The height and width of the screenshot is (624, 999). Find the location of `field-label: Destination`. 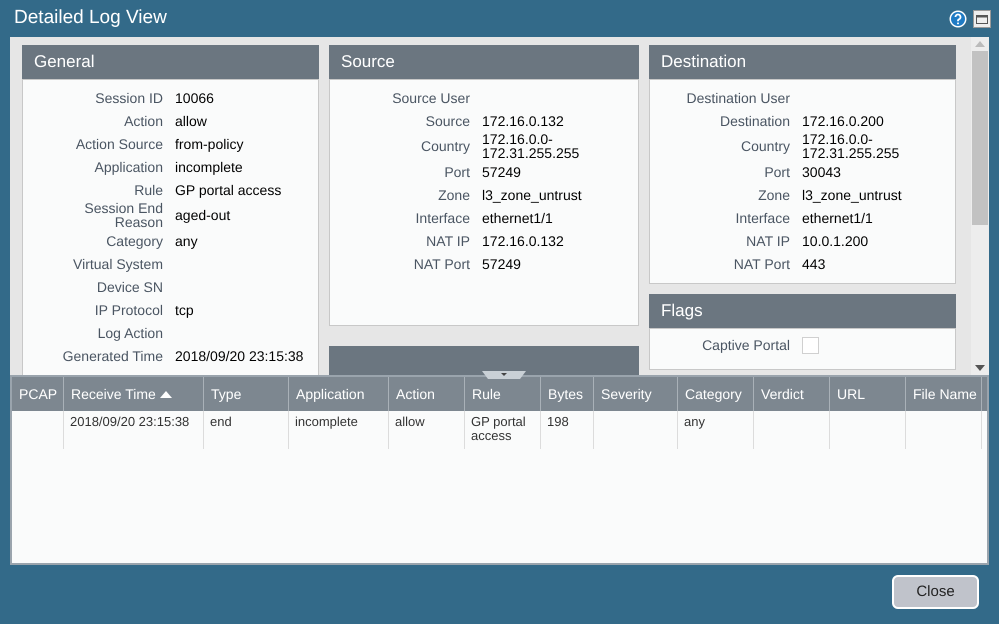

field-label: Destination is located at coordinates (754, 121).